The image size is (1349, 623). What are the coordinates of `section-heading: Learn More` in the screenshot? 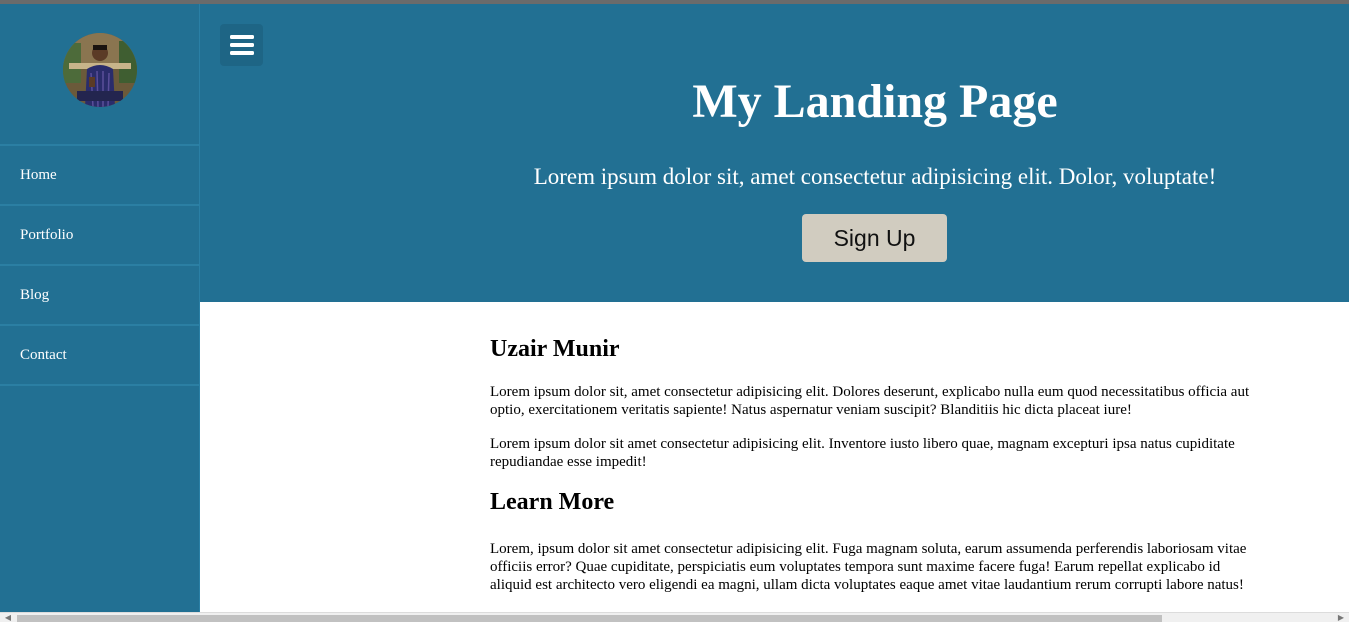 It's located at (552, 502).